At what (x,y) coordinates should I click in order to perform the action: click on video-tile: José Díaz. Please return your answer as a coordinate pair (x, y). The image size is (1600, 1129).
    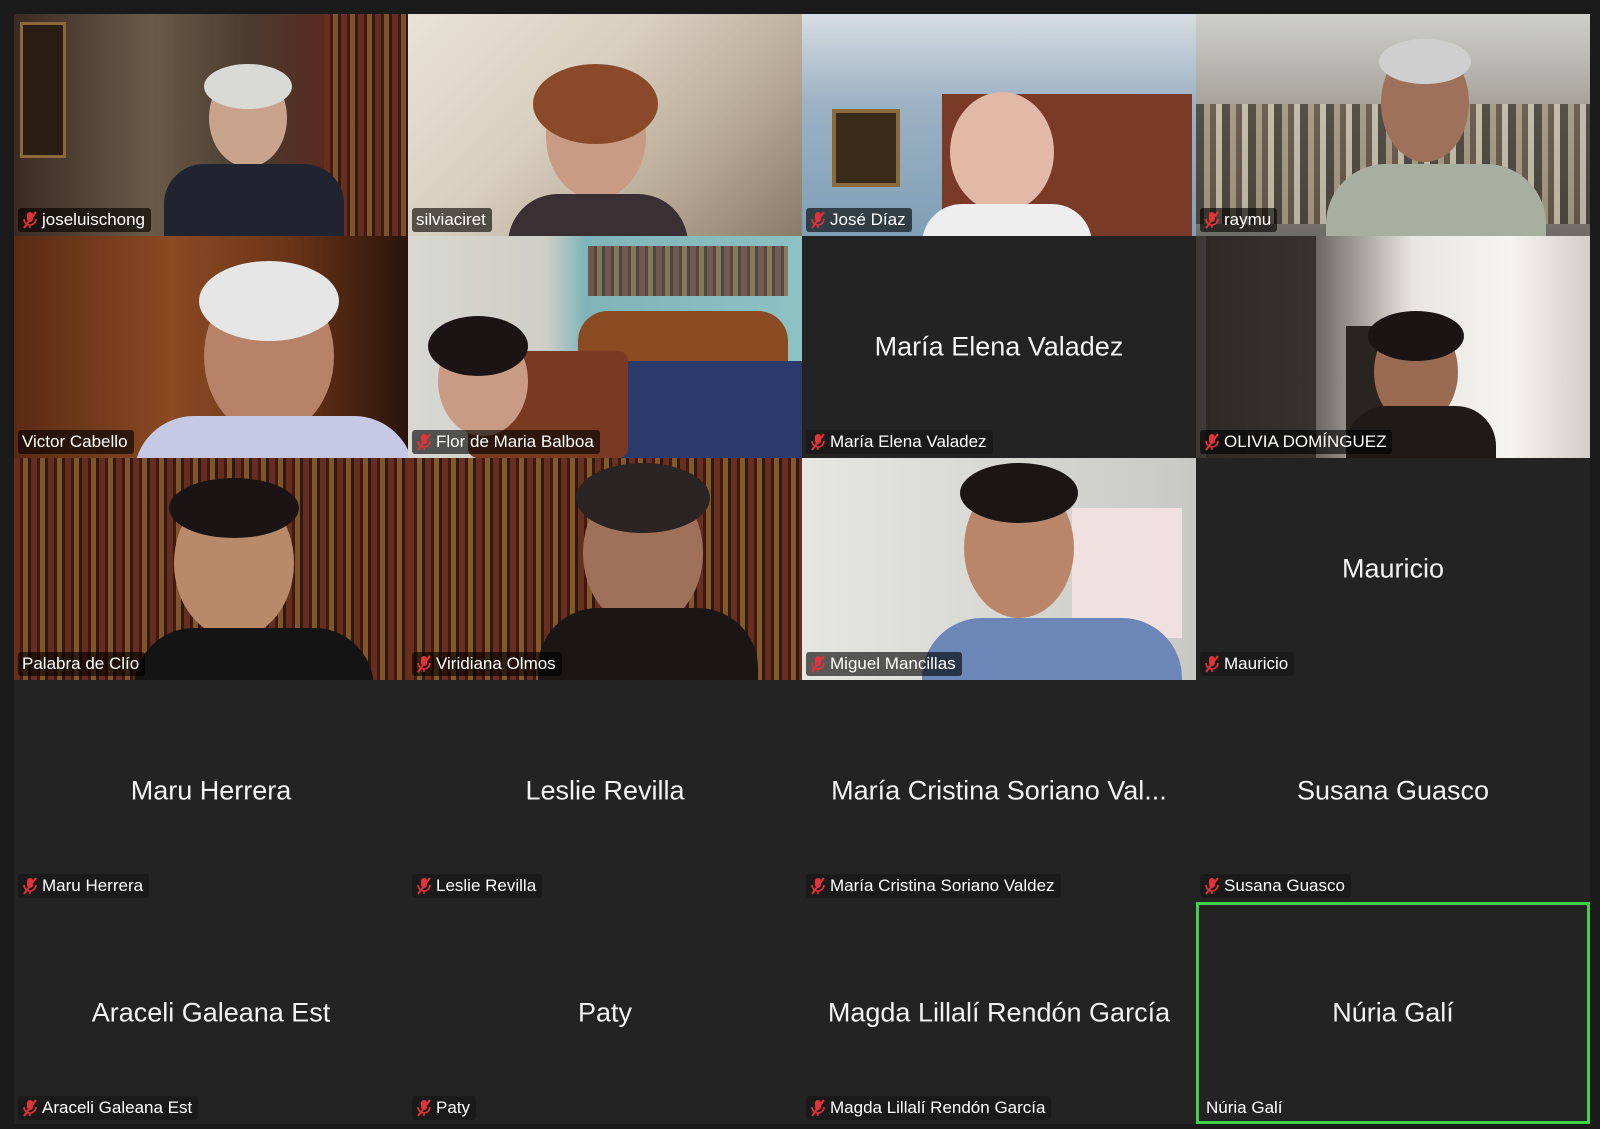
    Looking at the image, I should click on (999, 125).